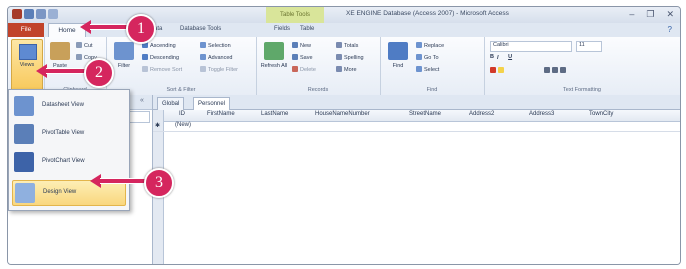 The width and height of the screenshot is (686, 269). Describe the element at coordinates (493, 70) in the screenshot. I see `font-color-icon` at that location.